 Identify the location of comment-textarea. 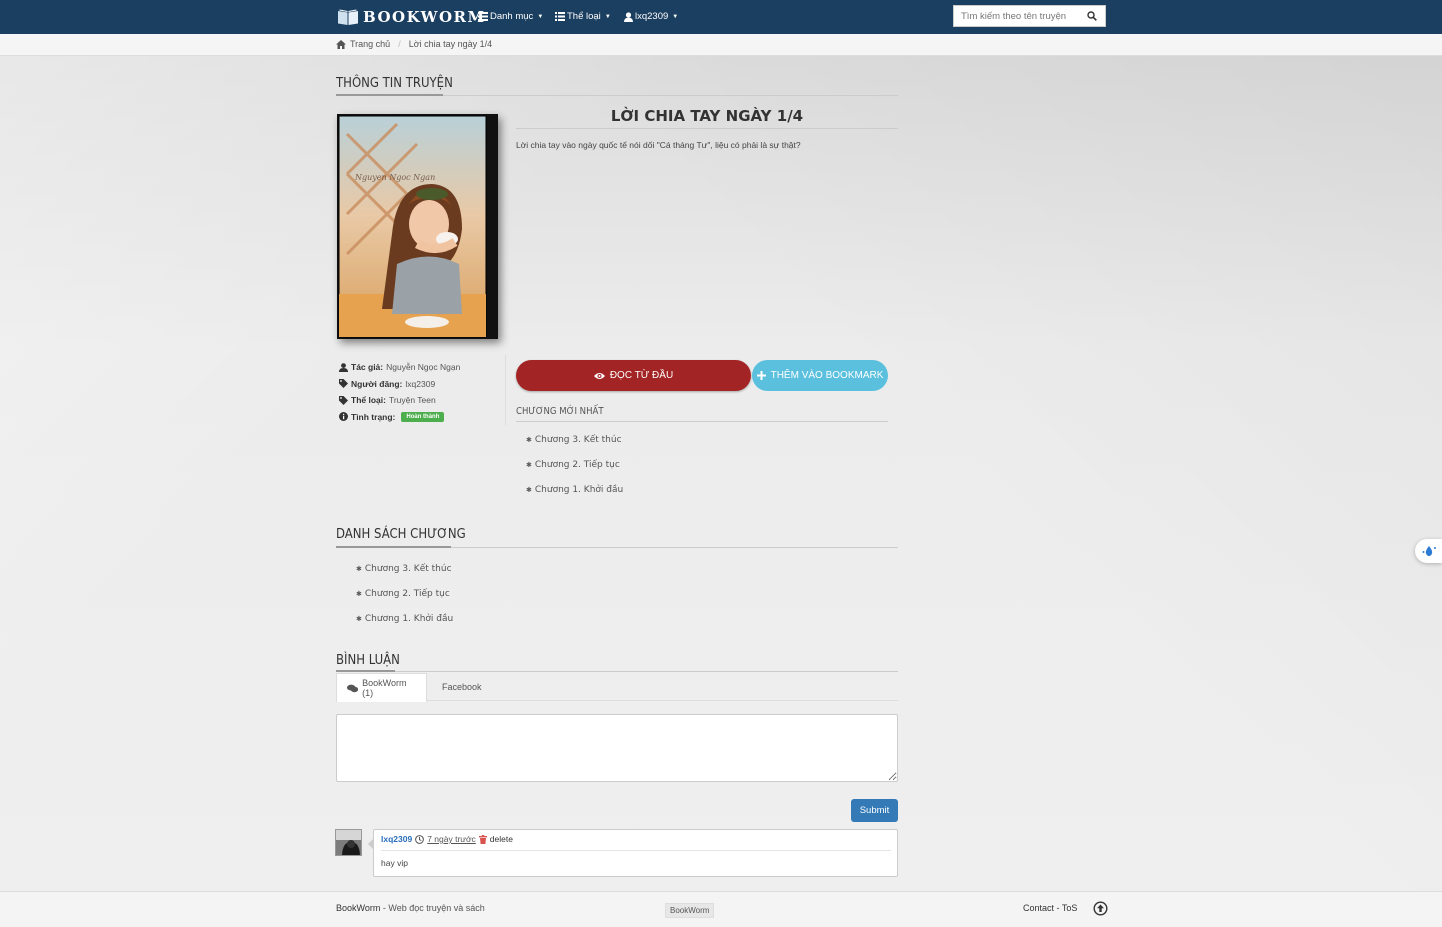
(617, 748).